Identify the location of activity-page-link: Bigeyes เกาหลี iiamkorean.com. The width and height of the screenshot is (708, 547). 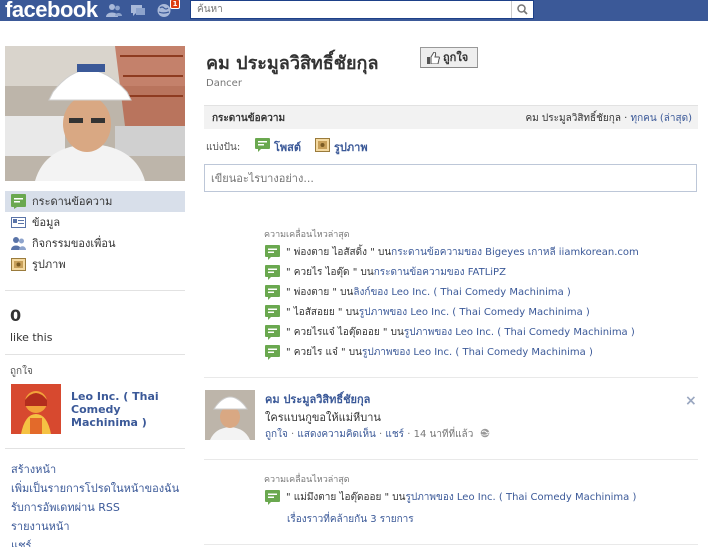
(562, 252).